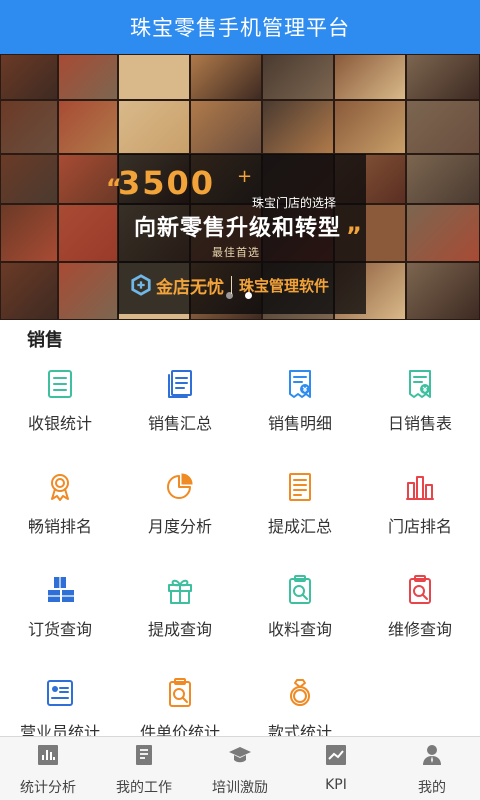 This screenshot has height=800, width=480. Describe the element at coordinates (238, 228) in the screenshot. I see `banner-slogan: 向新零售升级和转型` at that location.